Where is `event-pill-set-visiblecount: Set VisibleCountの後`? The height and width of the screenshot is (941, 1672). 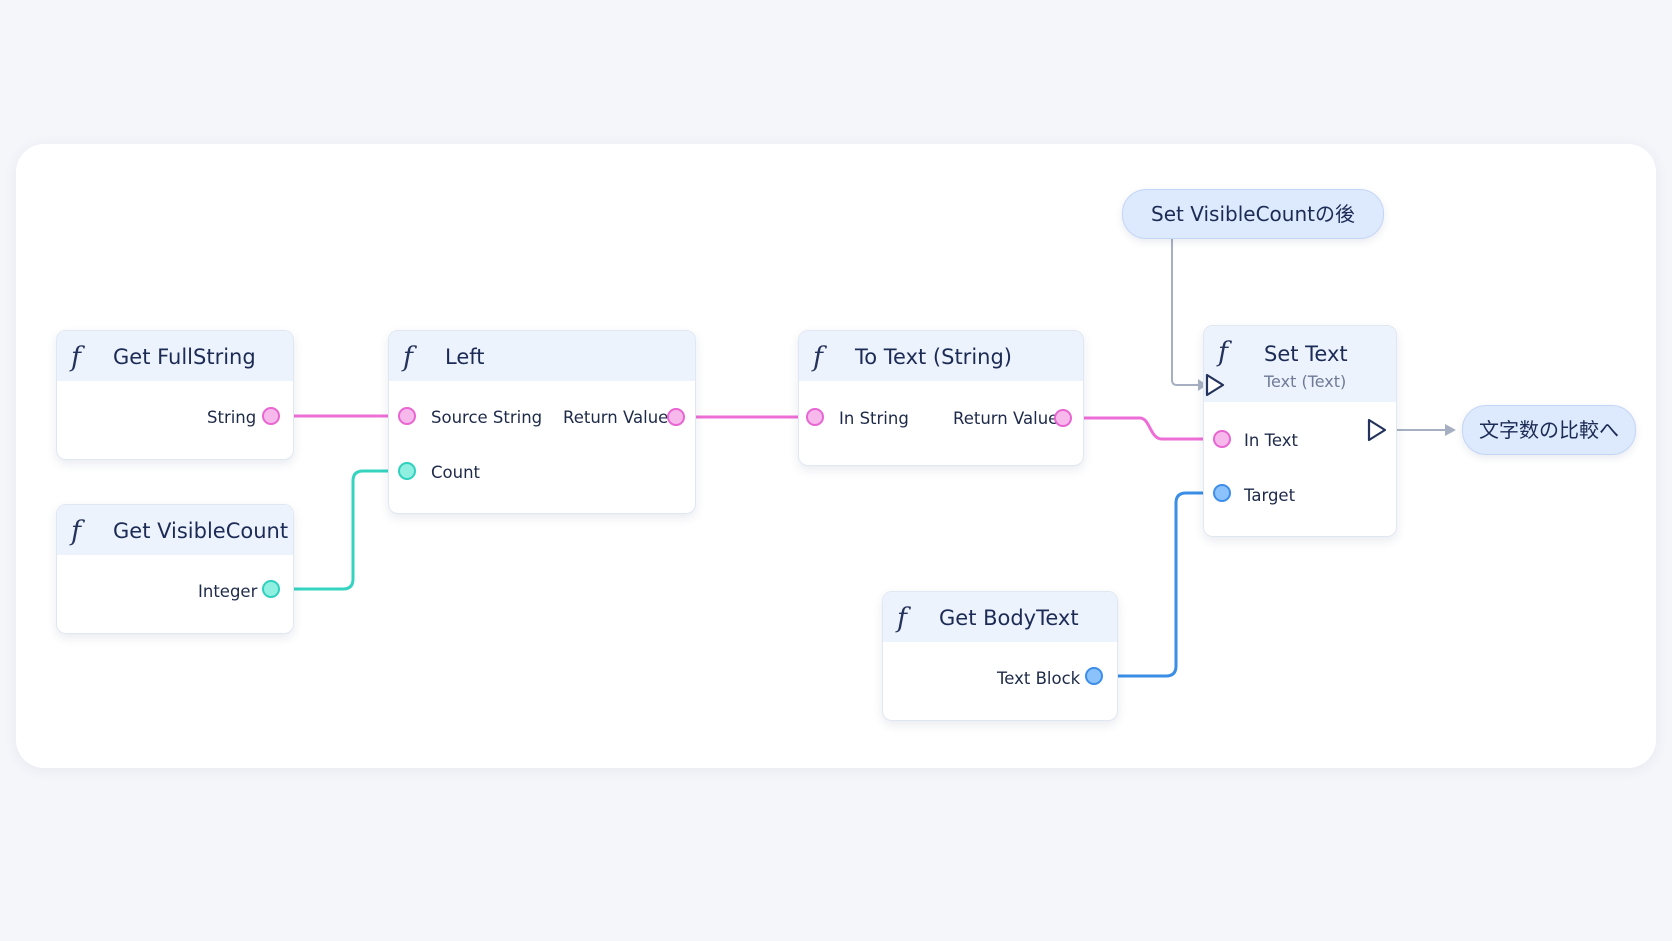 event-pill-set-visiblecount: Set VisibleCountの後 is located at coordinates (1253, 214).